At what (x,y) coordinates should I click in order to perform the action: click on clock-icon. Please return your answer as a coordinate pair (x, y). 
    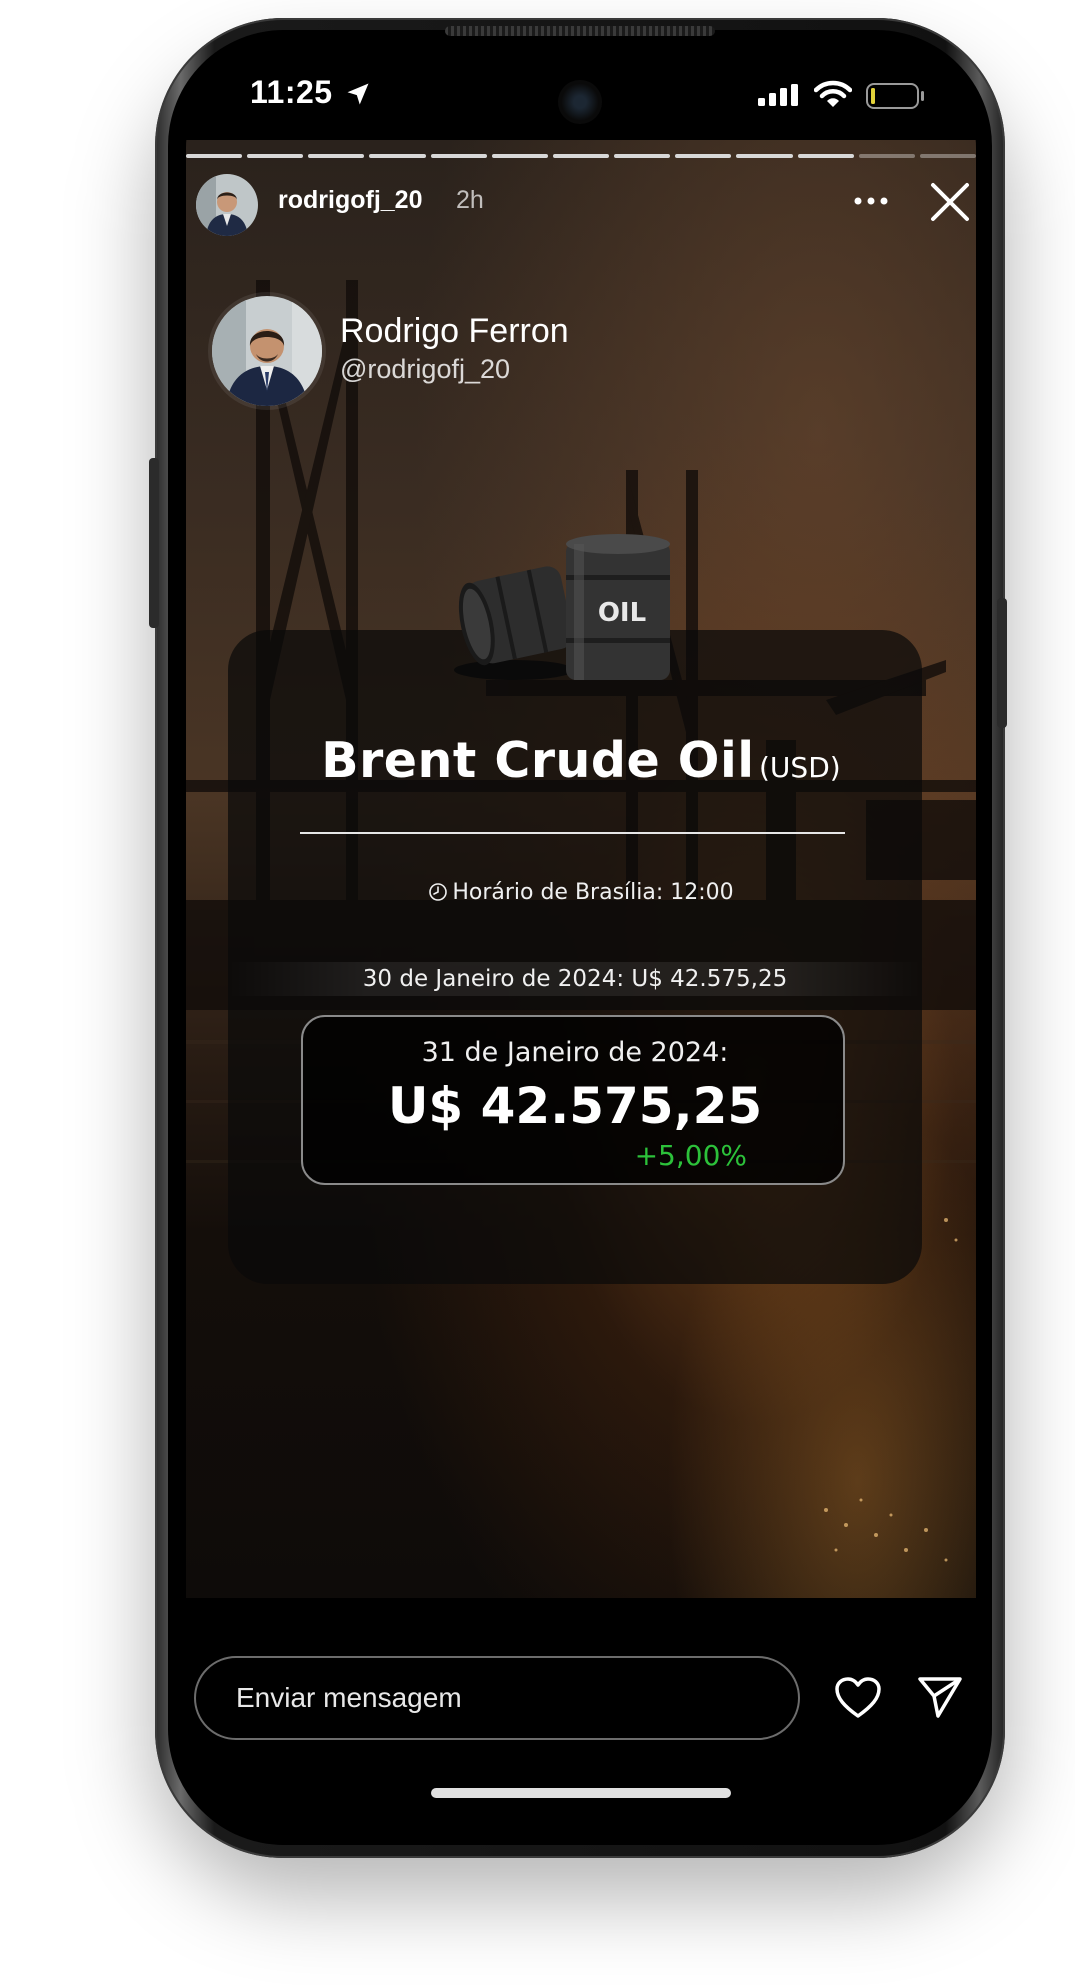
    Looking at the image, I should click on (438, 892).